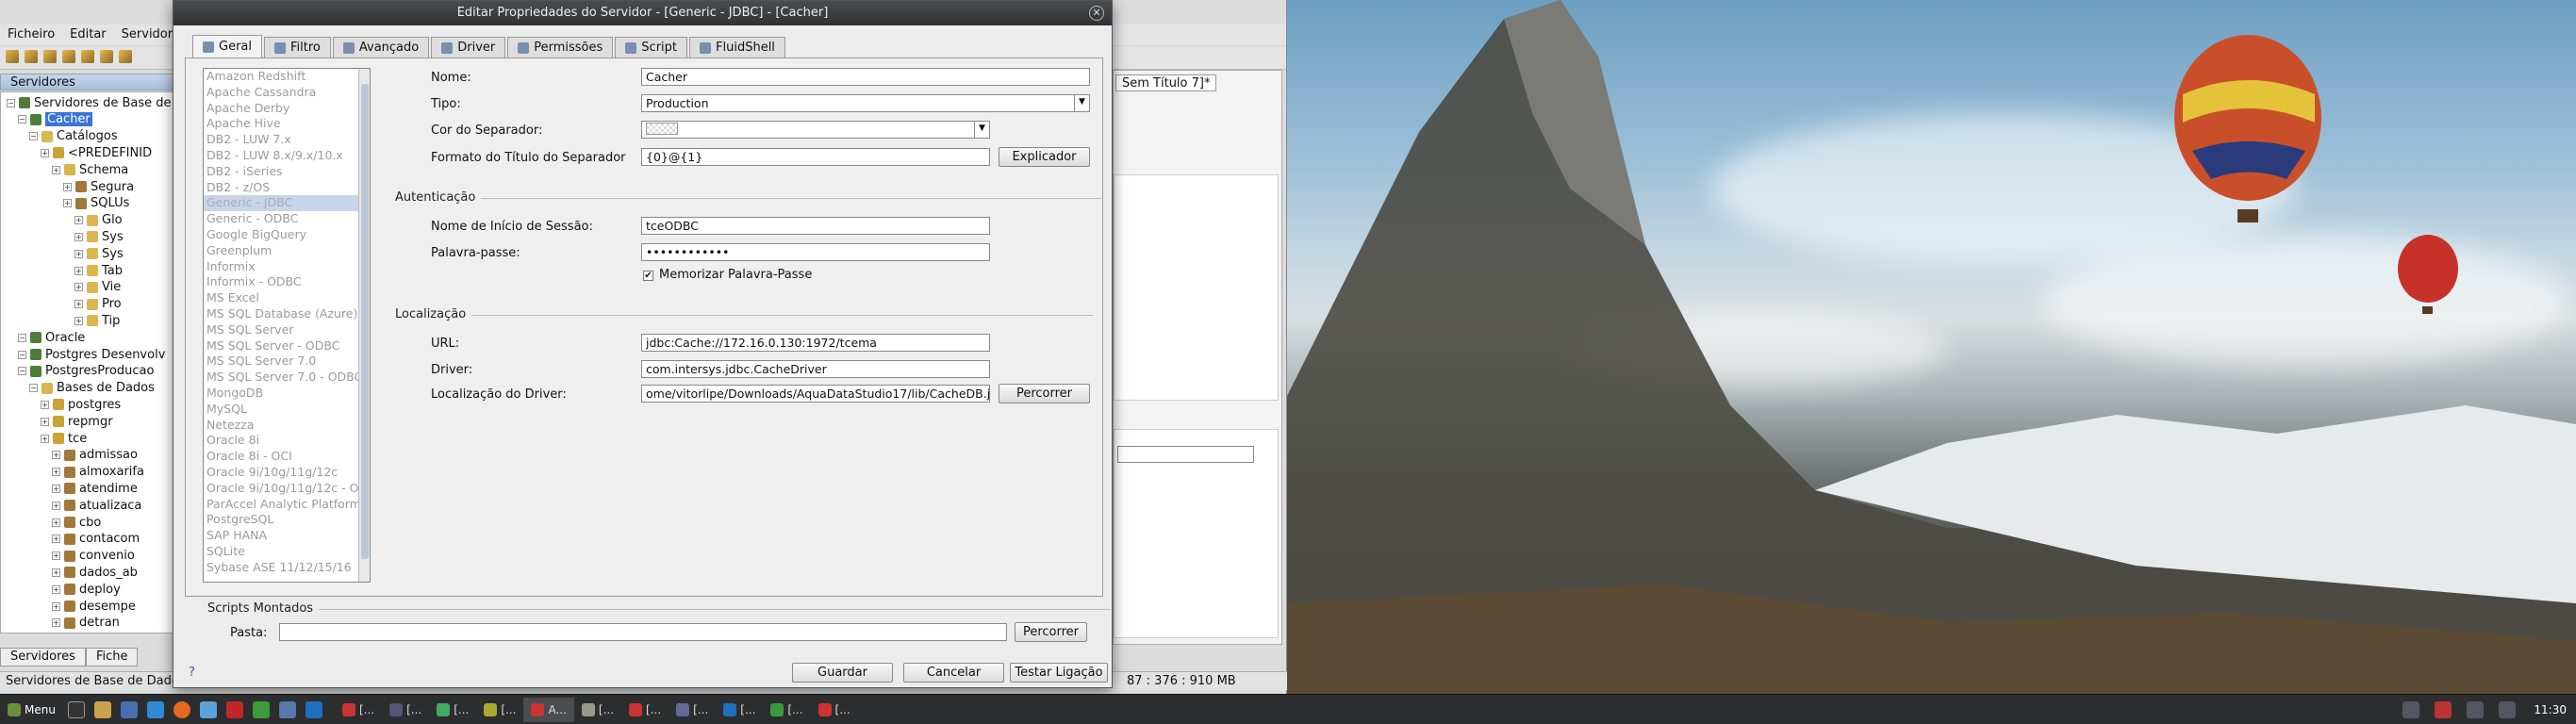 The width and height of the screenshot is (2576, 724). What do you see at coordinates (737, 47) in the screenshot?
I see `tab-fluidshell: FluidShell` at bounding box center [737, 47].